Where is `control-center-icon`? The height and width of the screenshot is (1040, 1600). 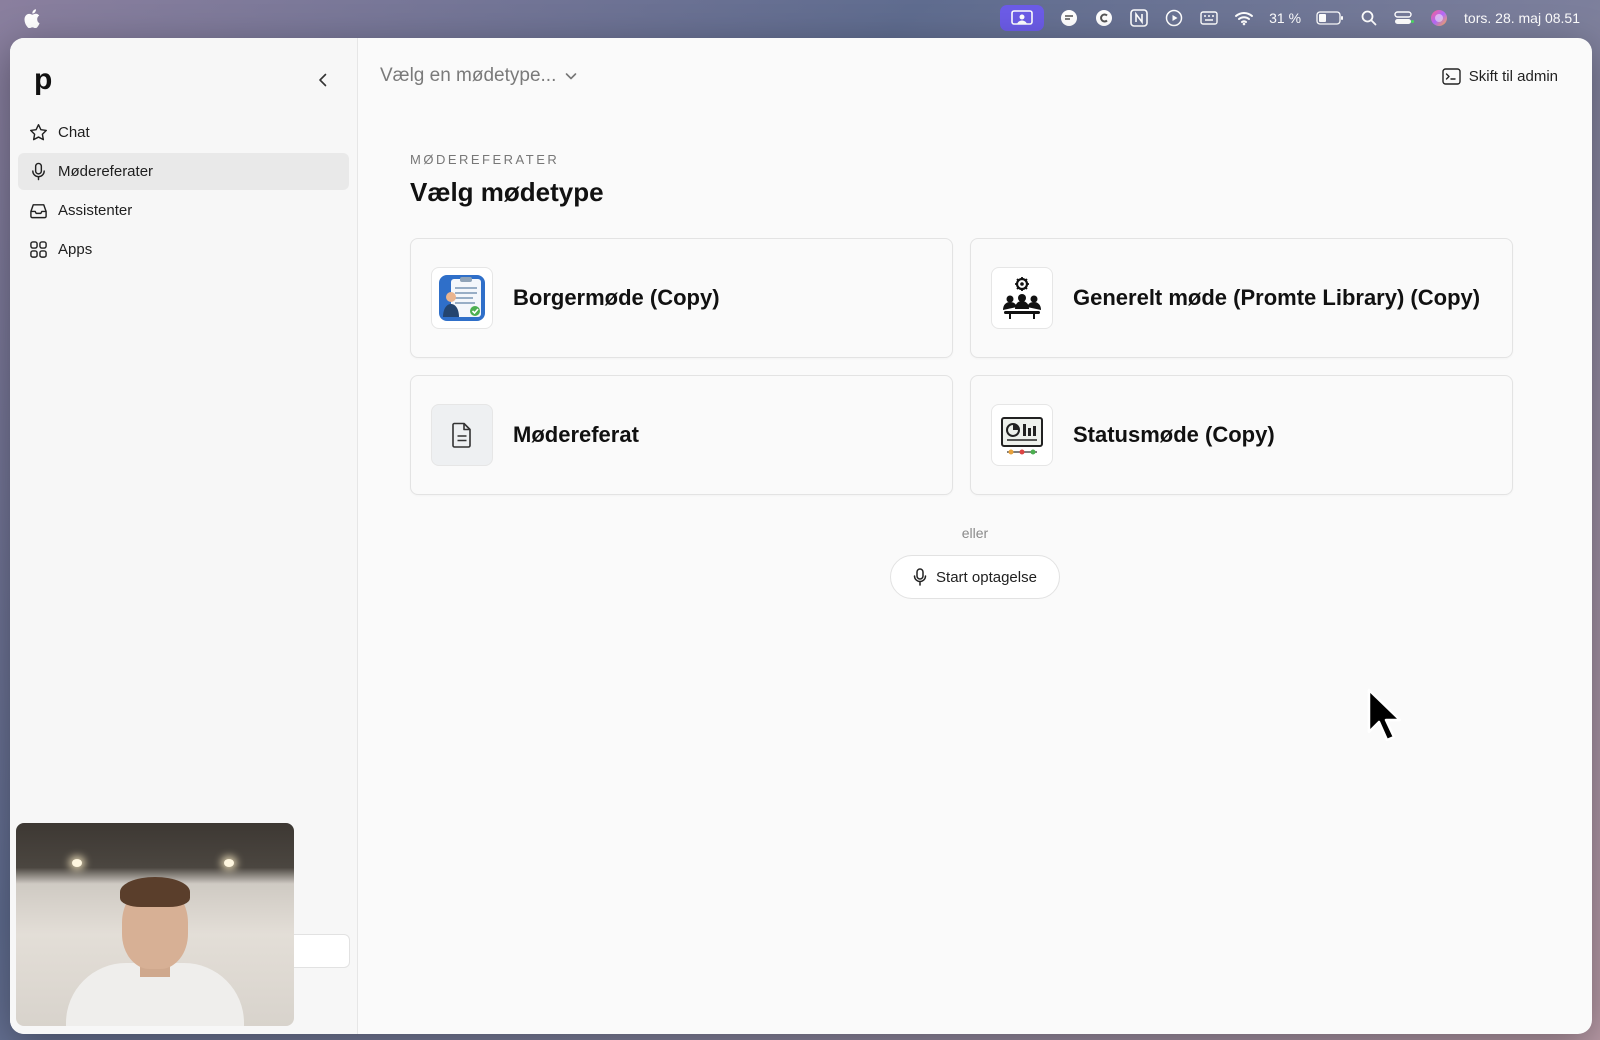 control-center-icon is located at coordinates (1404, 18).